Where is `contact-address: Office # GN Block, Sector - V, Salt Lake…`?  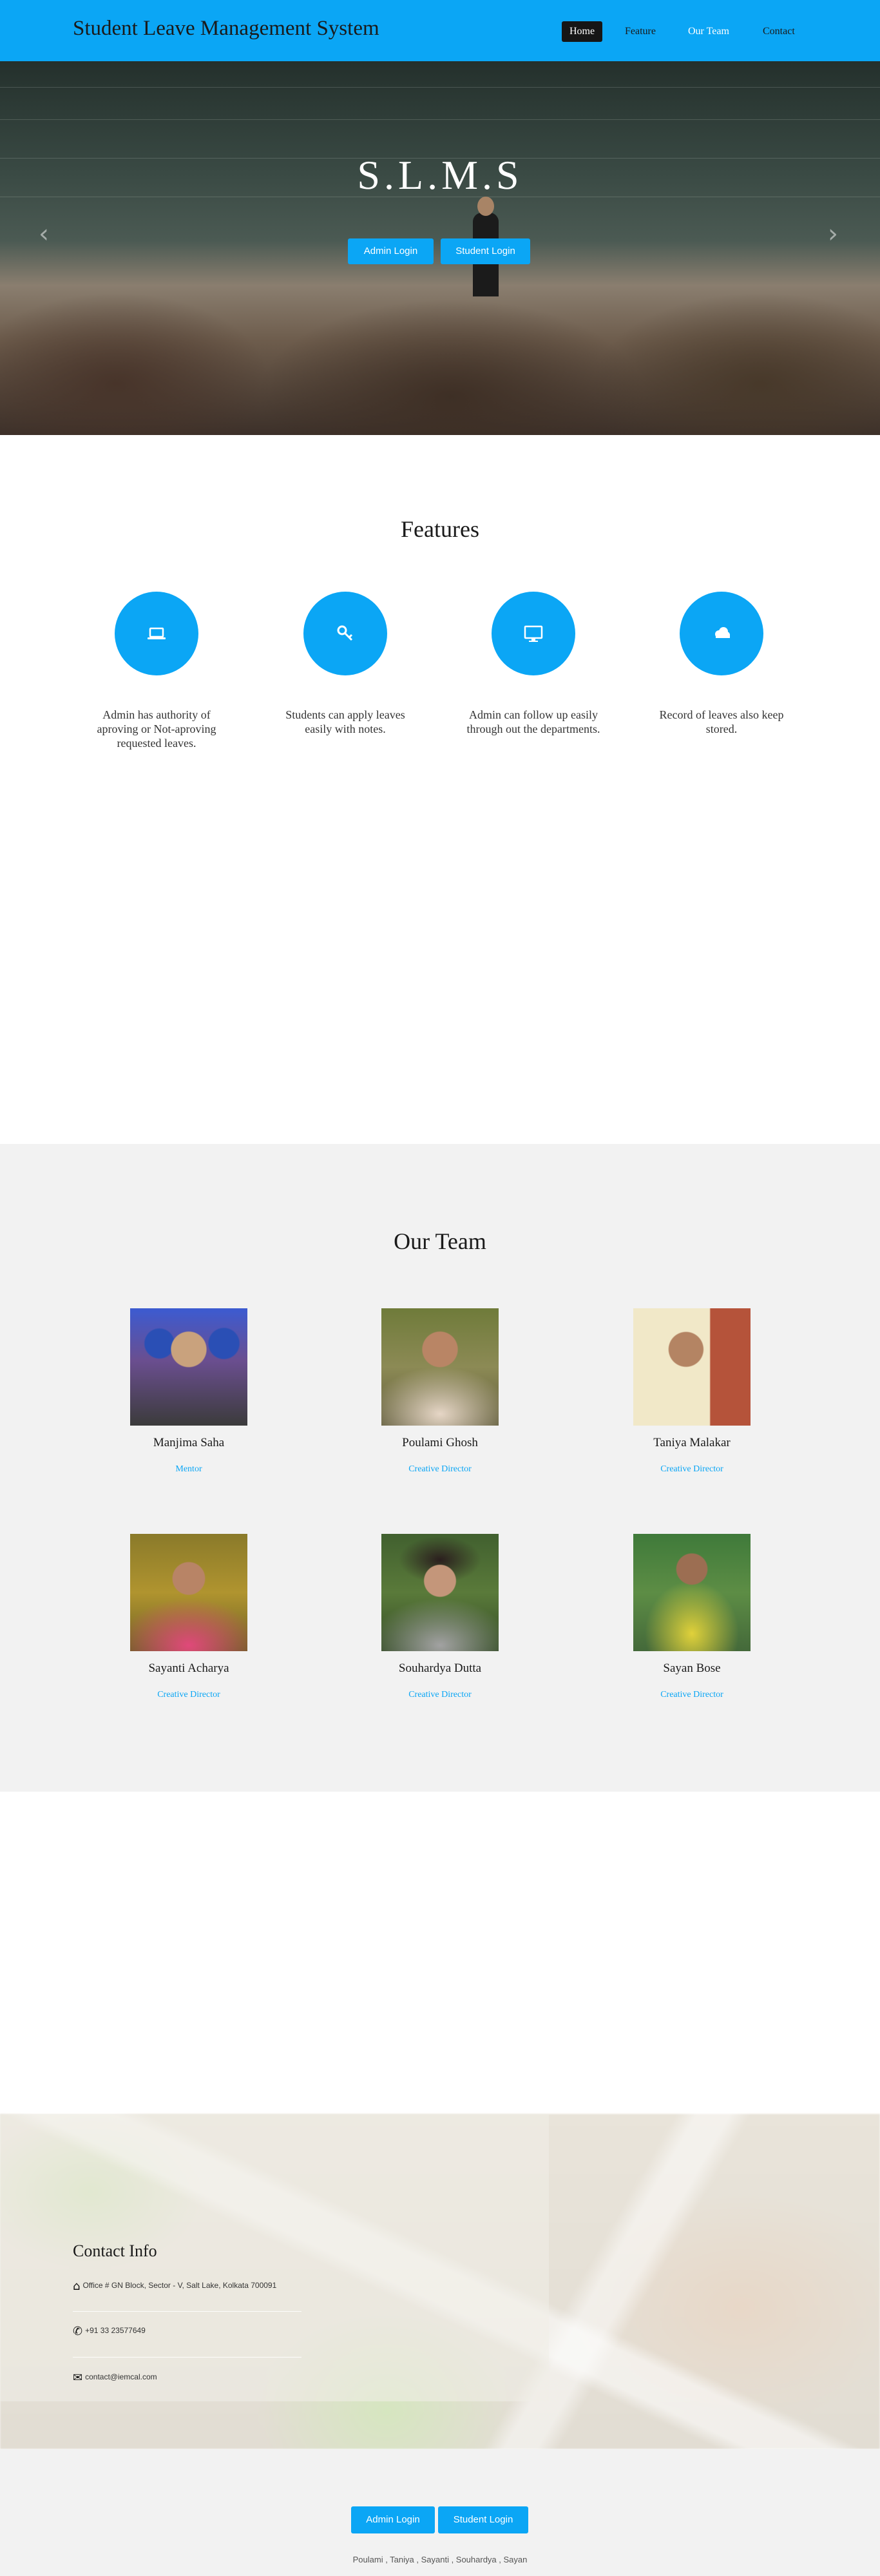 contact-address: Office # GN Block, Sector - V, Salt Lake… is located at coordinates (179, 2285).